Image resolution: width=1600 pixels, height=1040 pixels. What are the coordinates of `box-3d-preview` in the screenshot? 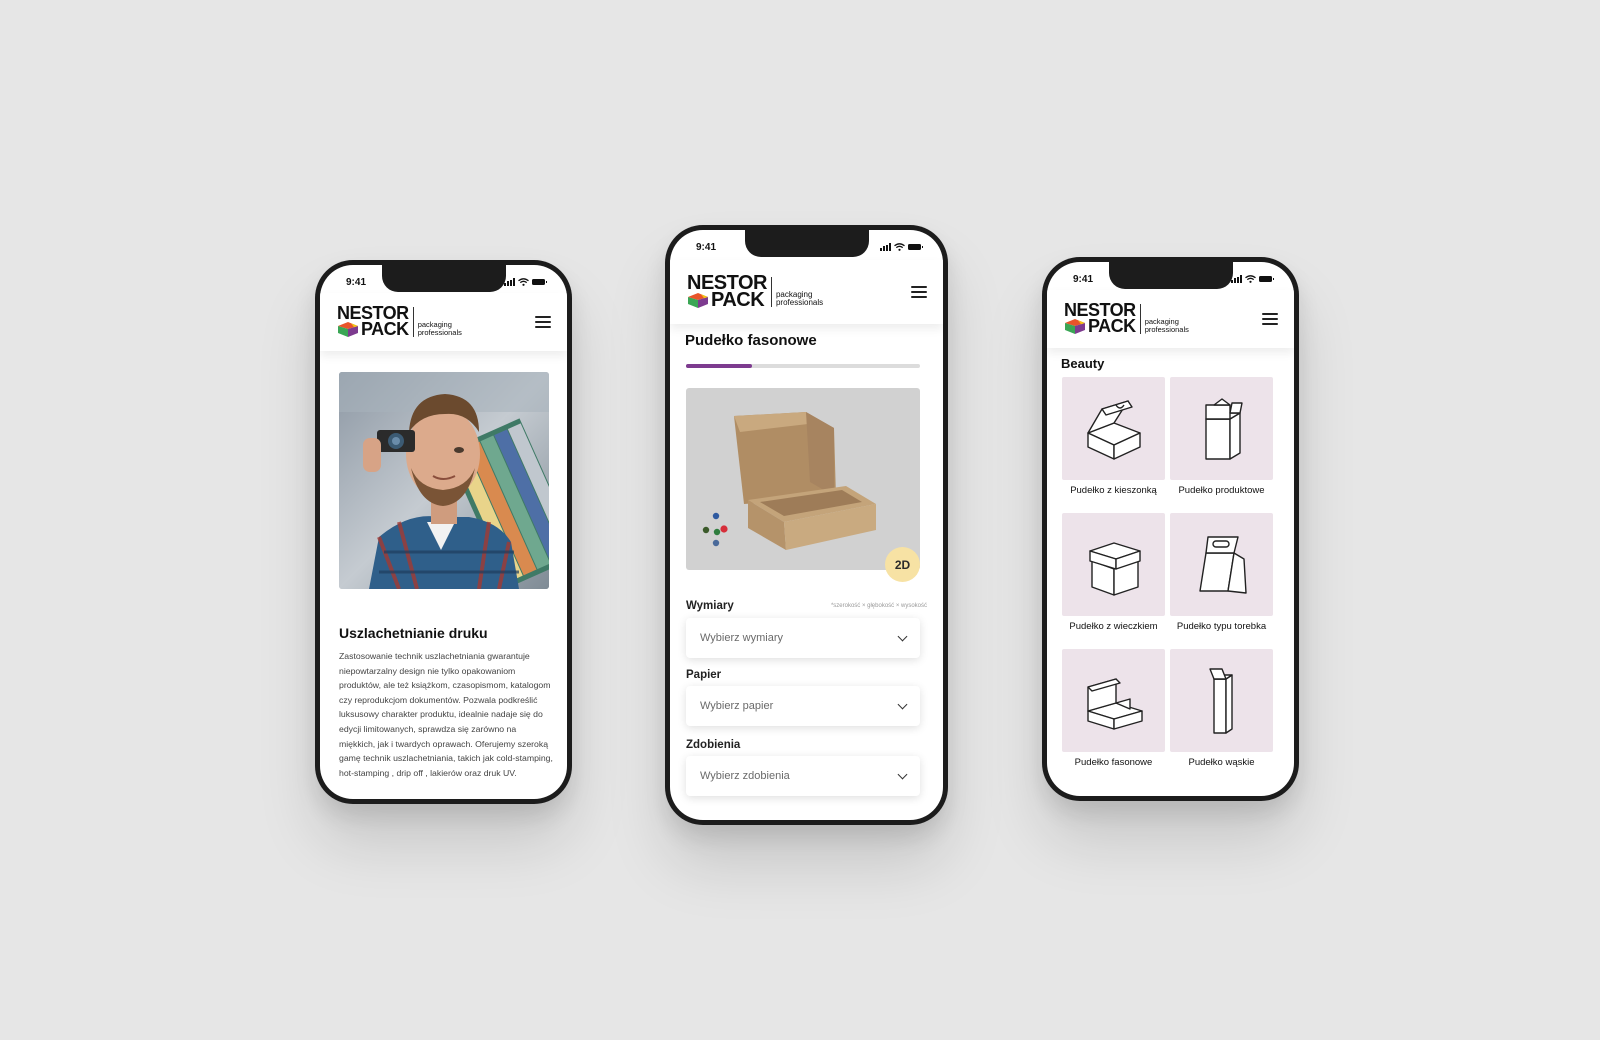 It's located at (803, 479).